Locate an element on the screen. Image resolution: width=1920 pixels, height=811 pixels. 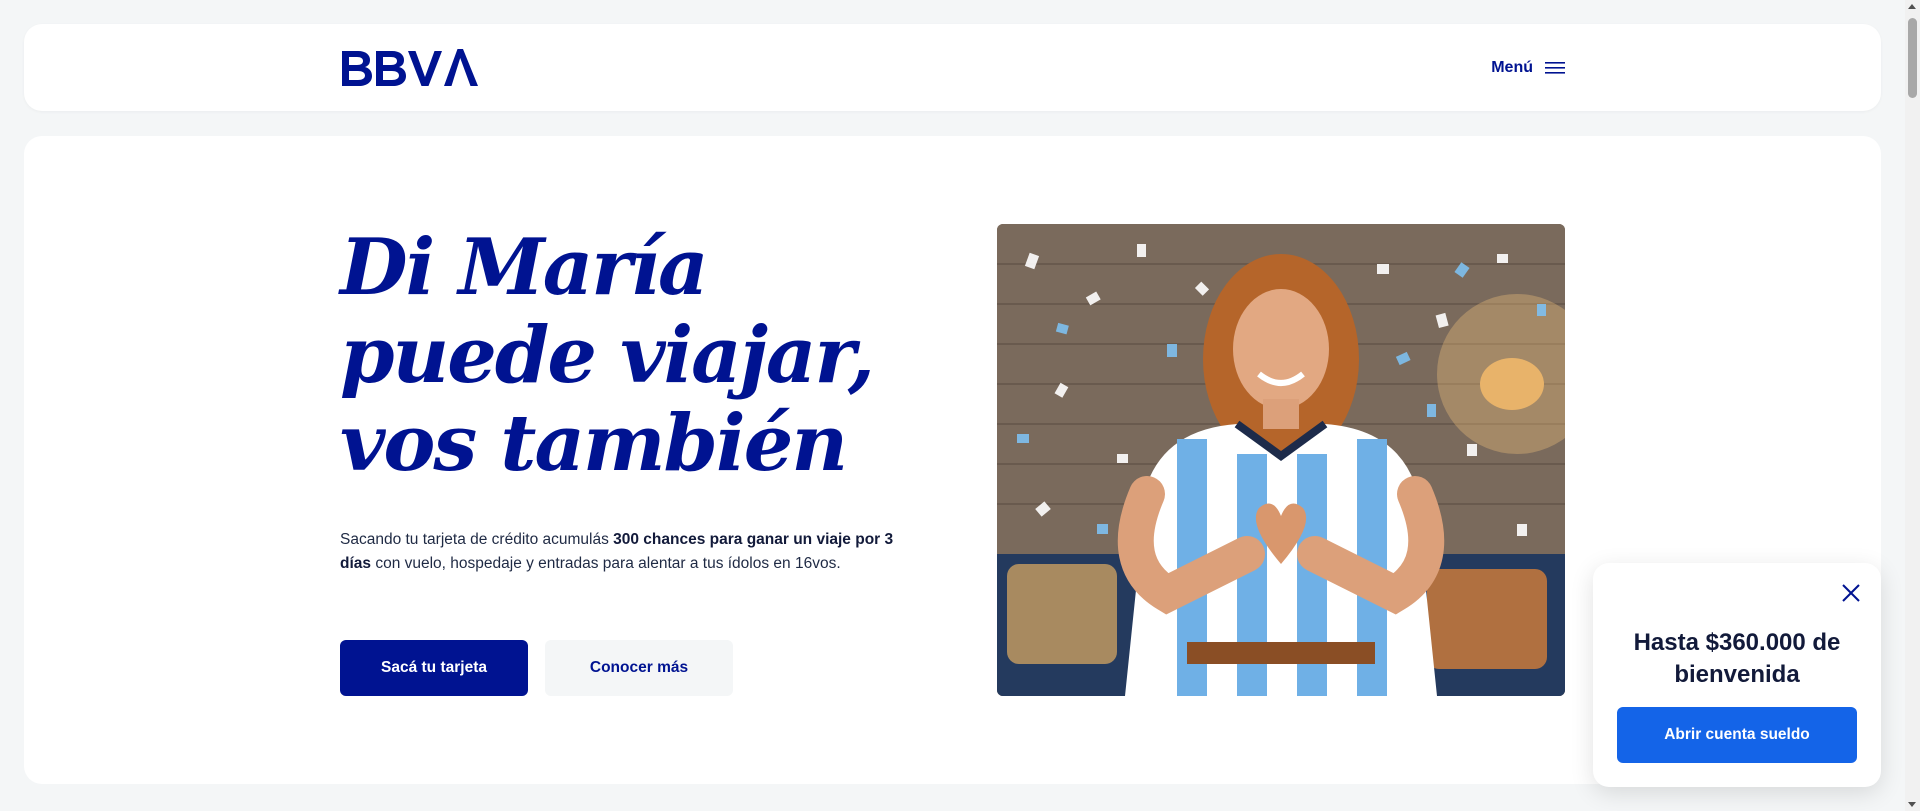
hero-title-line-3: vos también is located at coordinates (594, 443).